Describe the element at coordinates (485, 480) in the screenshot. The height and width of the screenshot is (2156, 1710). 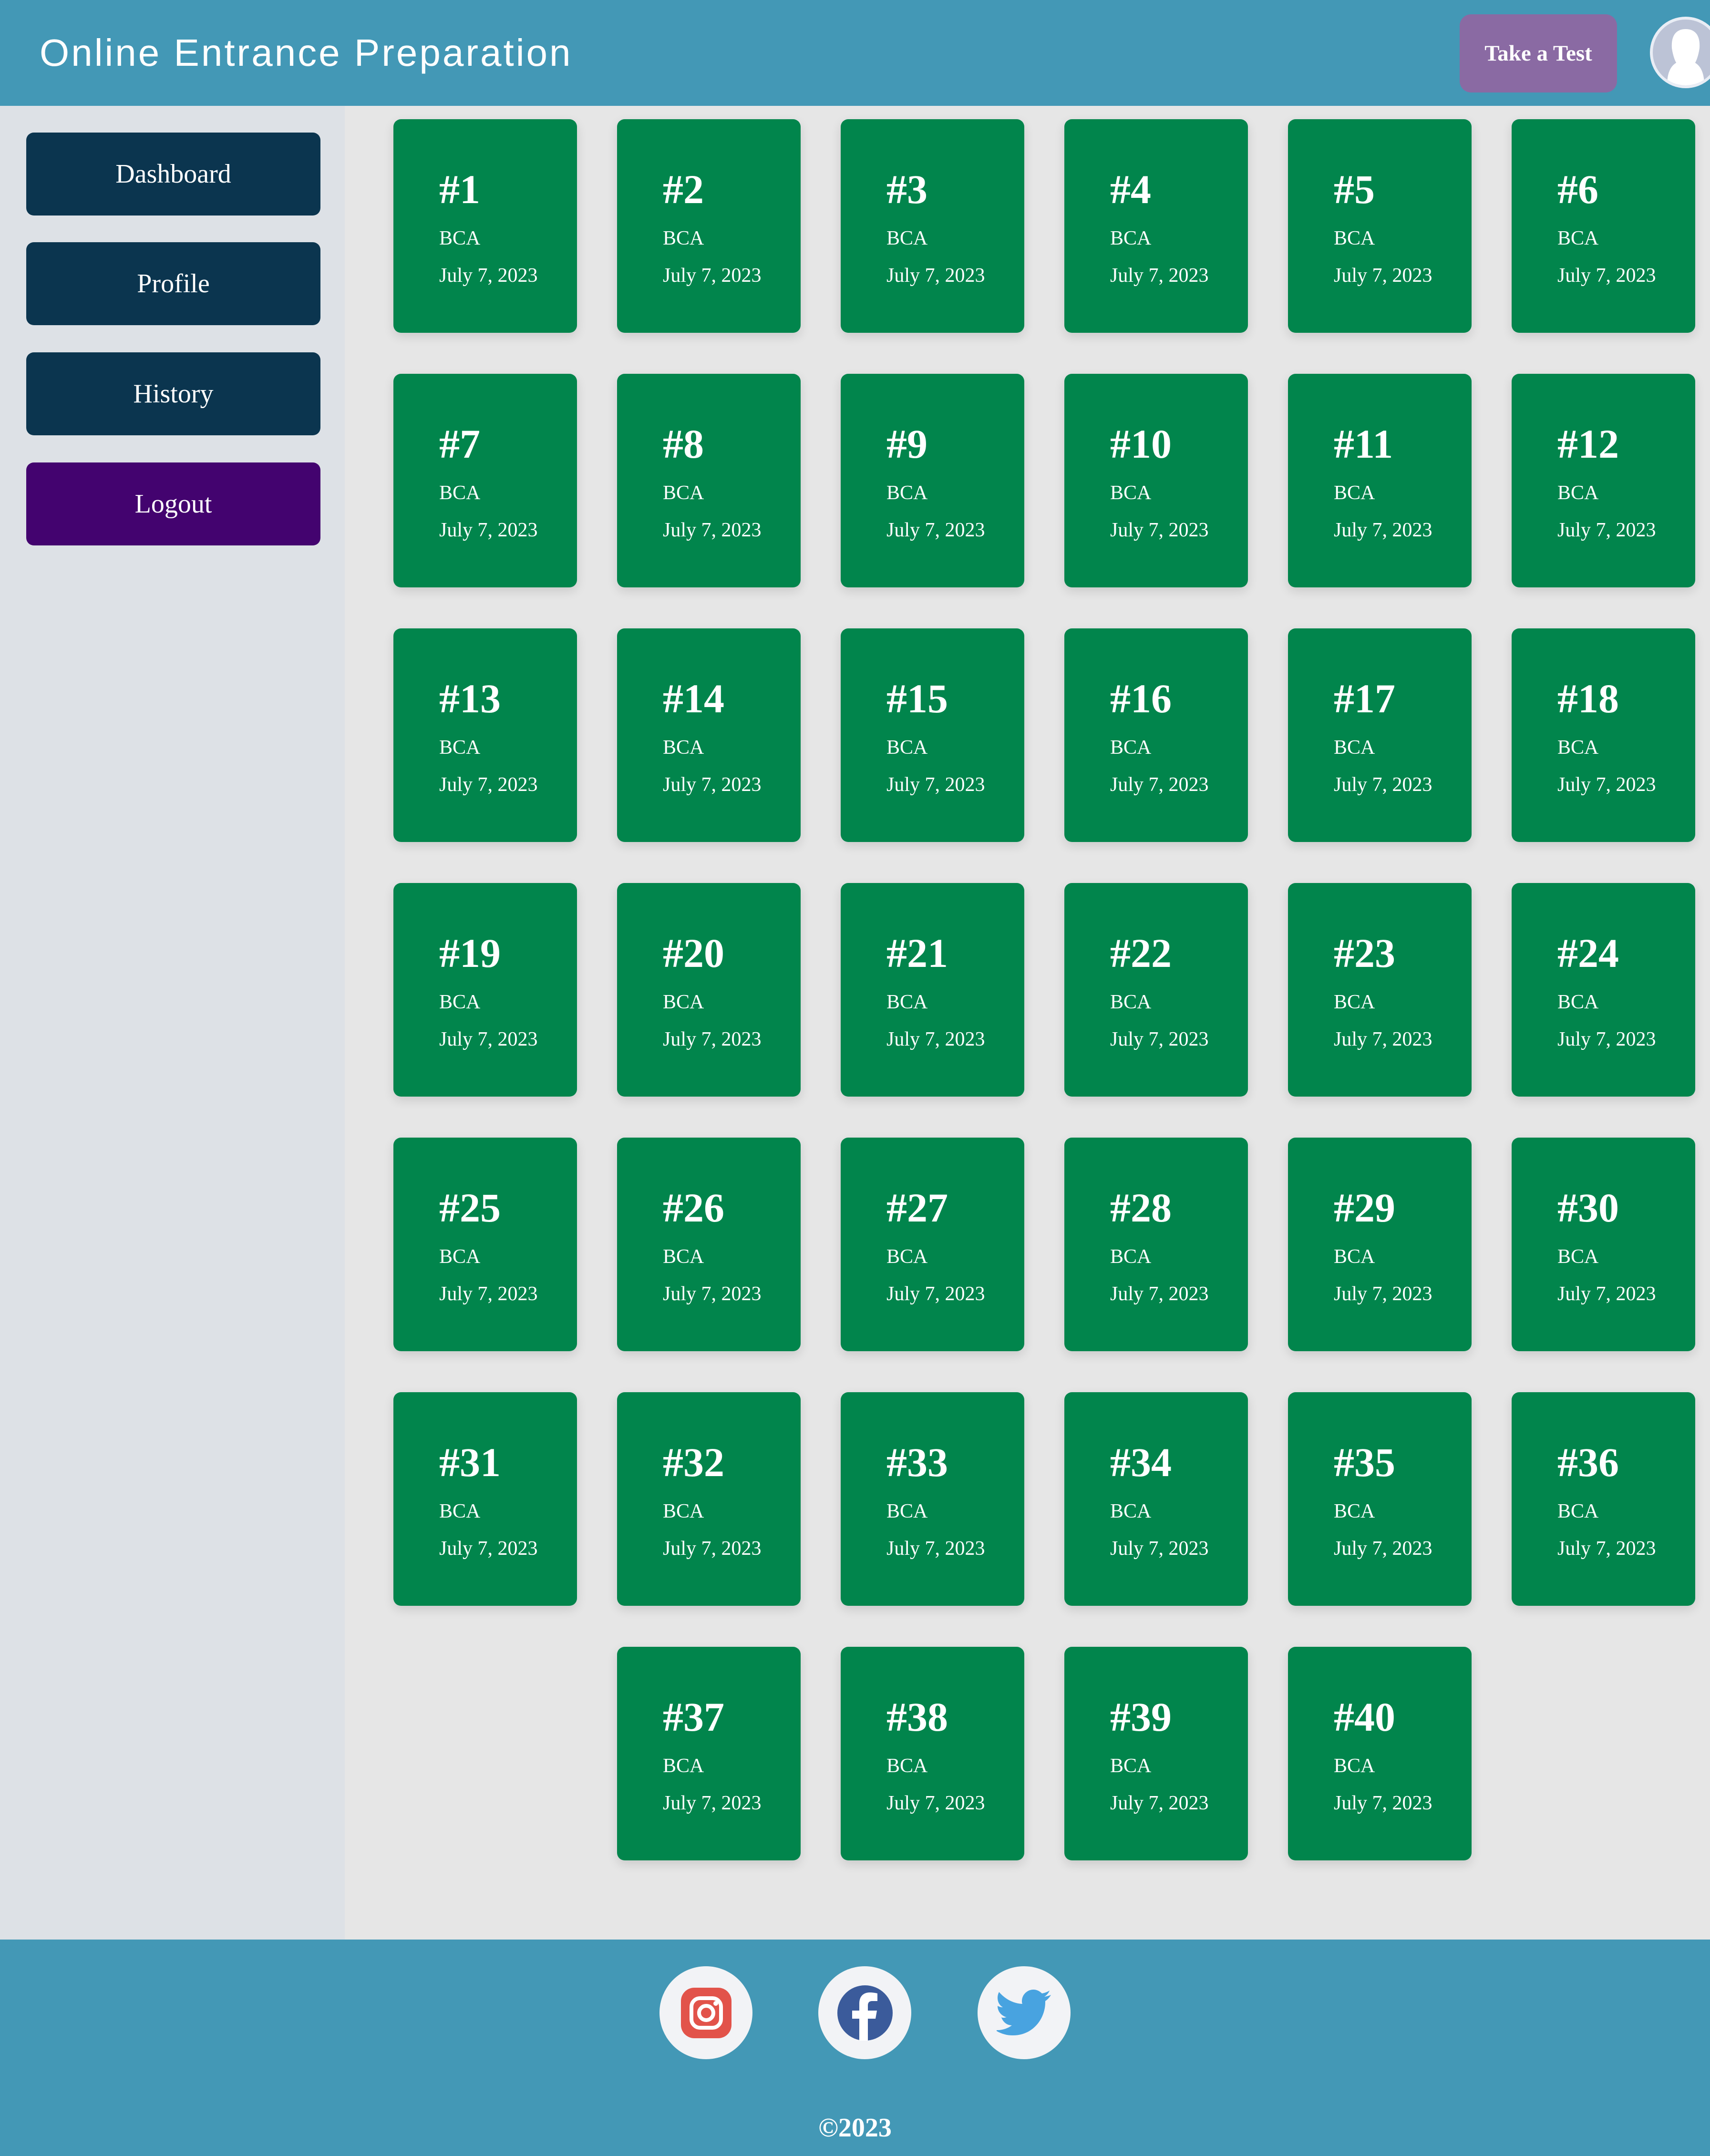
I see `test-card: #7 BCA July 7, 2023` at that location.